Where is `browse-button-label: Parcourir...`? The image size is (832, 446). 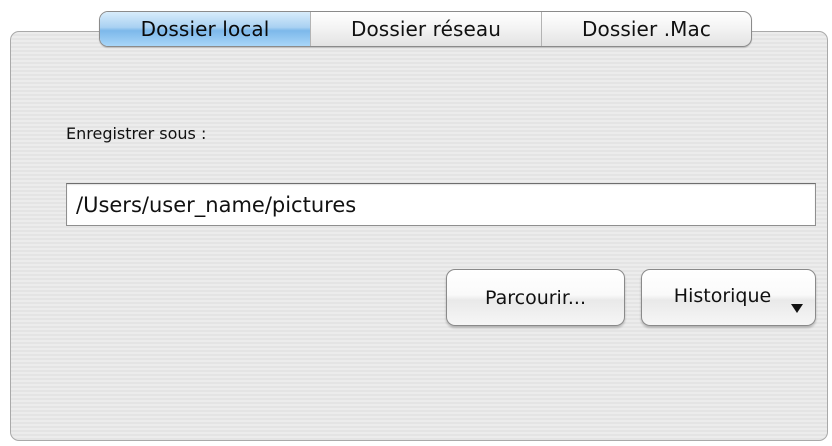 browse-button-label: Parcourir... is located at coordinates (535, 297).